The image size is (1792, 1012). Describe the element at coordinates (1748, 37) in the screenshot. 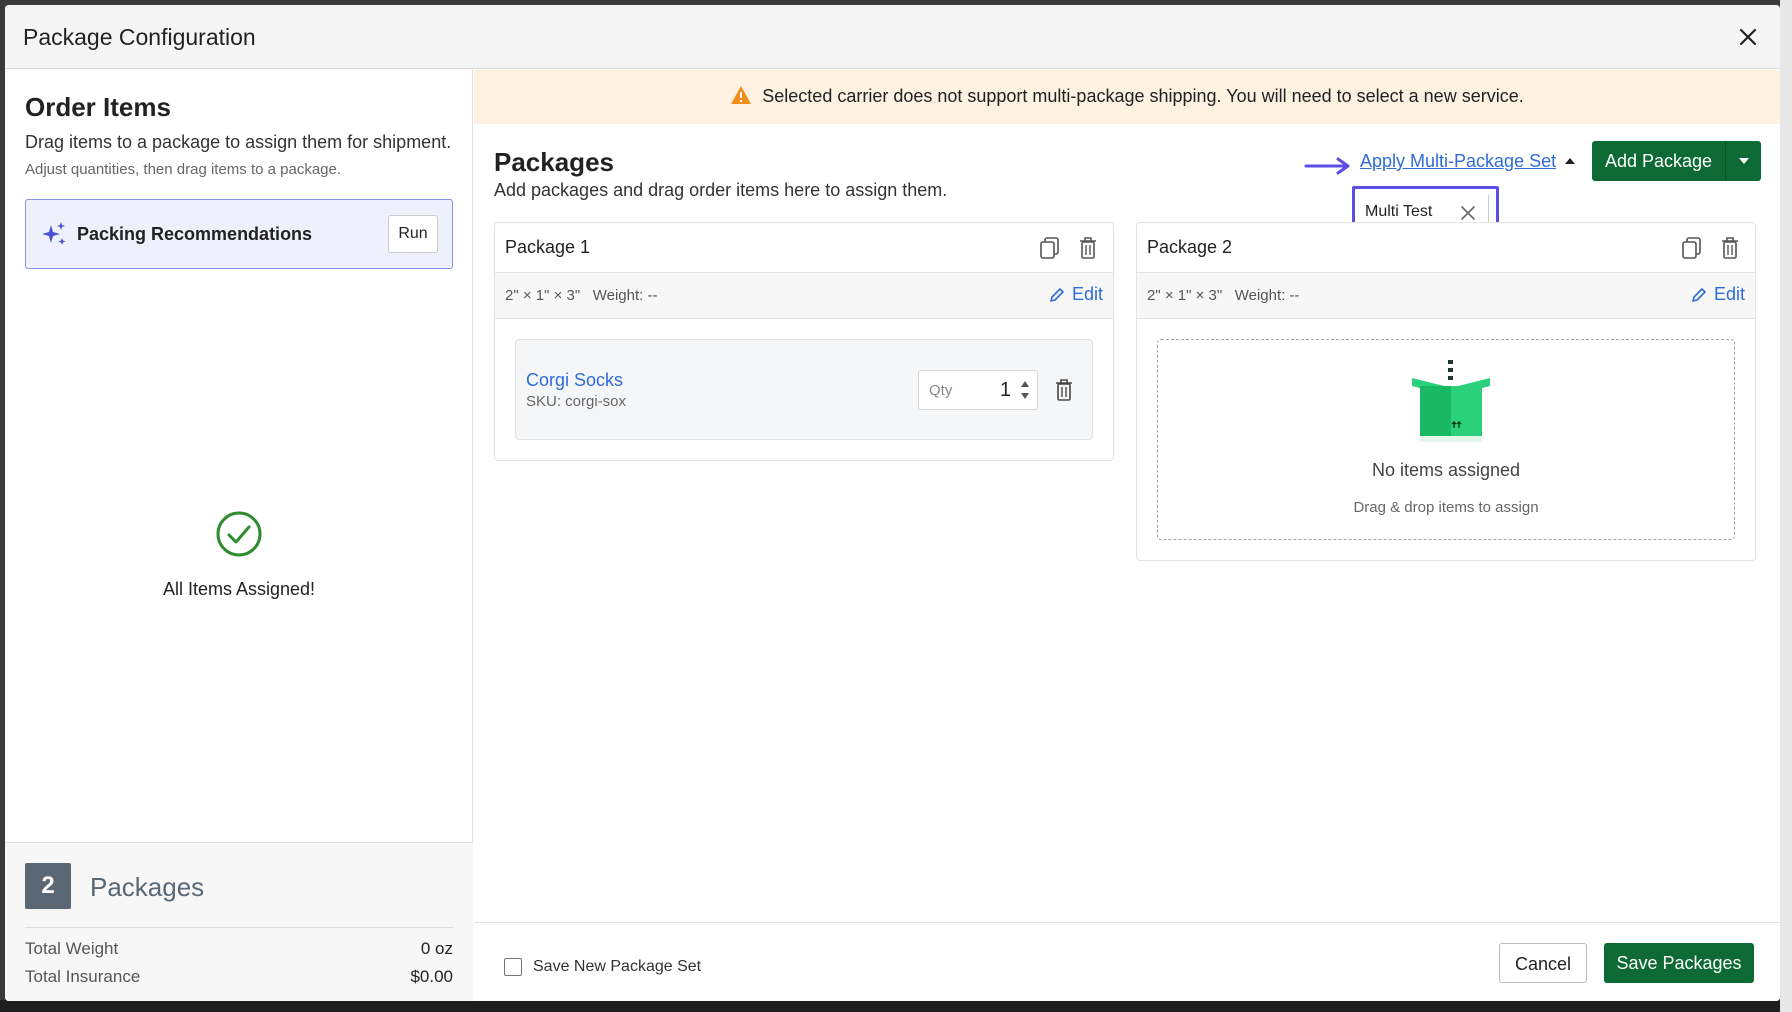

I see `close-icon` at that location.